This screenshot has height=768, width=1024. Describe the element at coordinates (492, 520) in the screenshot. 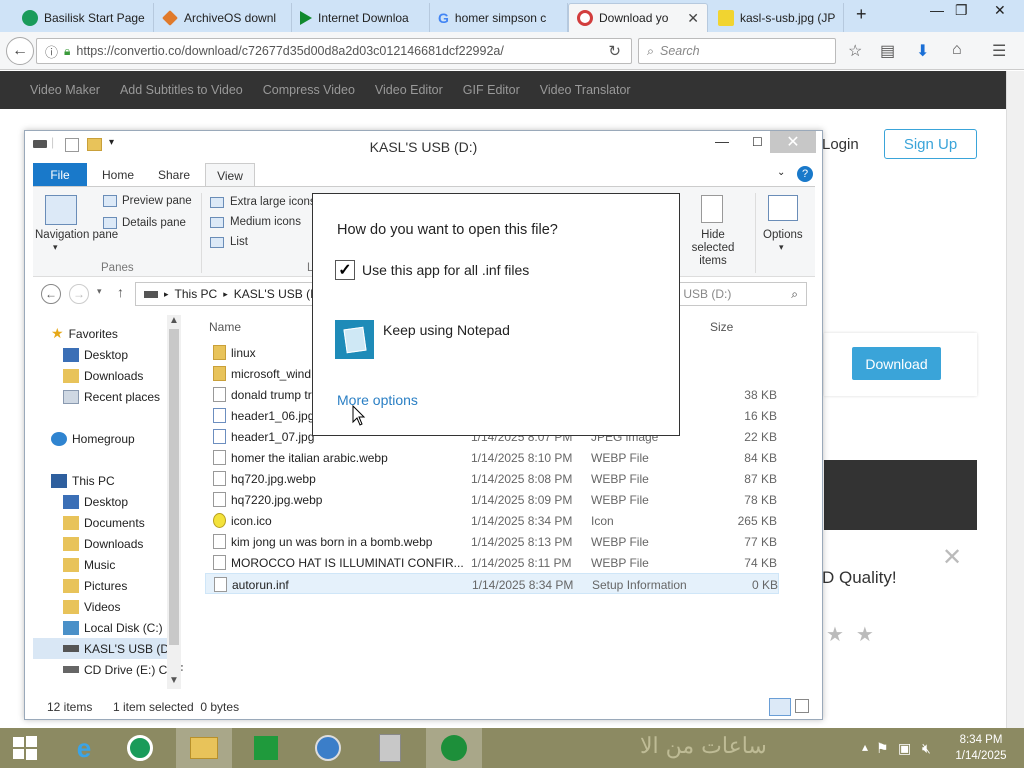

I see `file-row: icon.ico 1/14/2025 8:34 PM Icon 265 KB` at that location.